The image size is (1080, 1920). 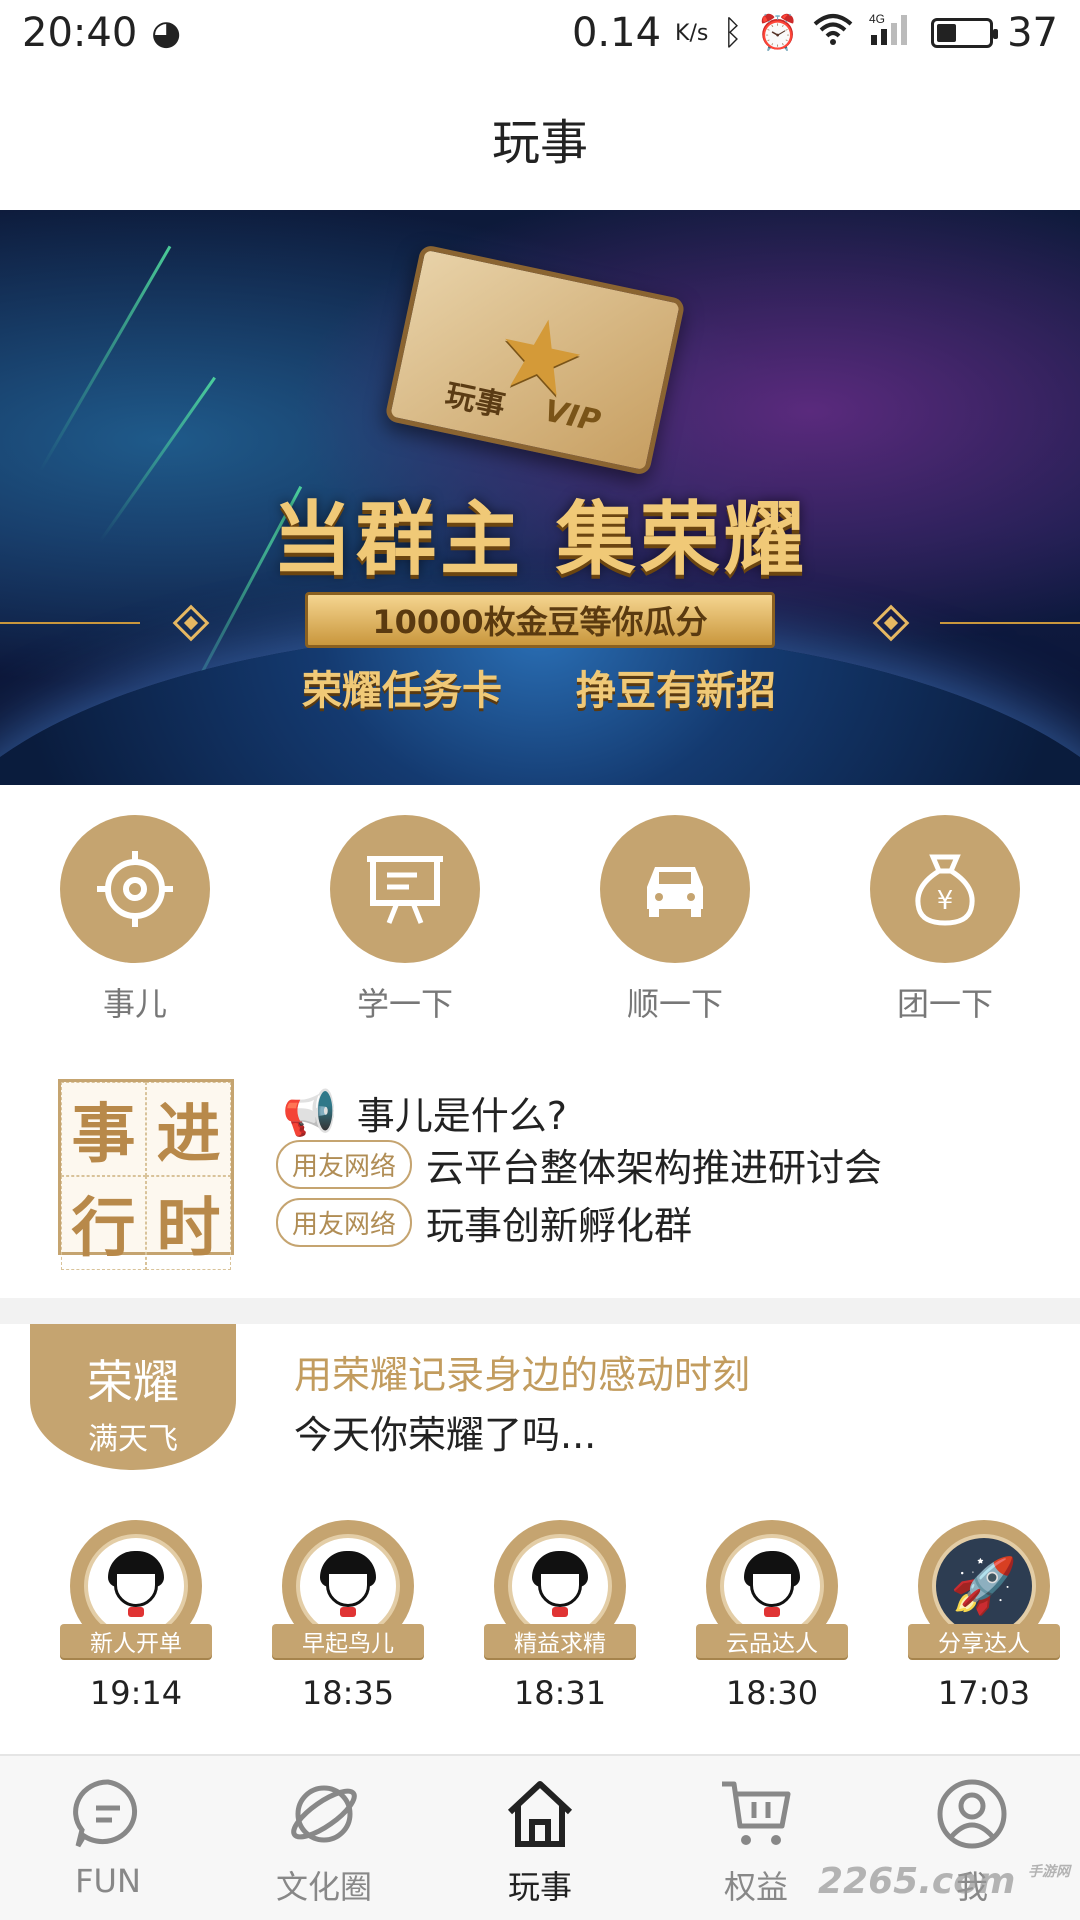 I want to click on news-title: 云平台整体架构推进研讨会, so click(x=654, y=1168).